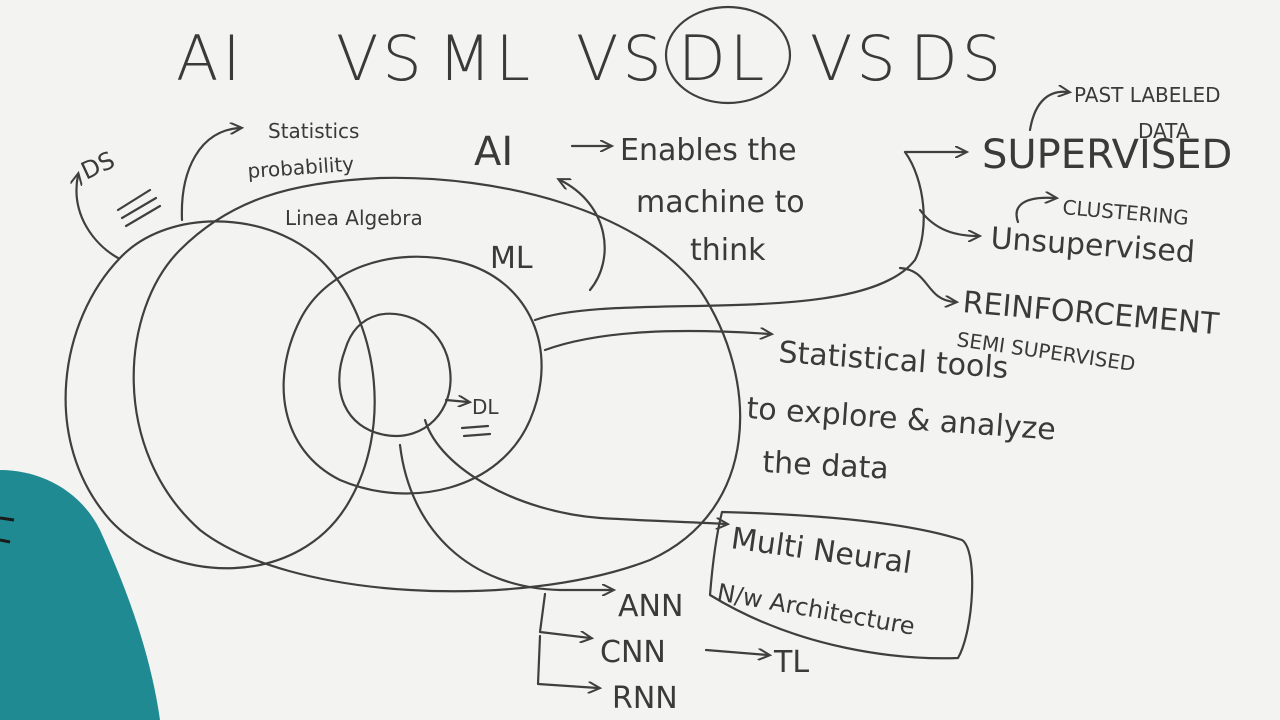 The height and width of the screenshot is (720, 1280). I want to click on data-label: DATA, so click(1164, 131).